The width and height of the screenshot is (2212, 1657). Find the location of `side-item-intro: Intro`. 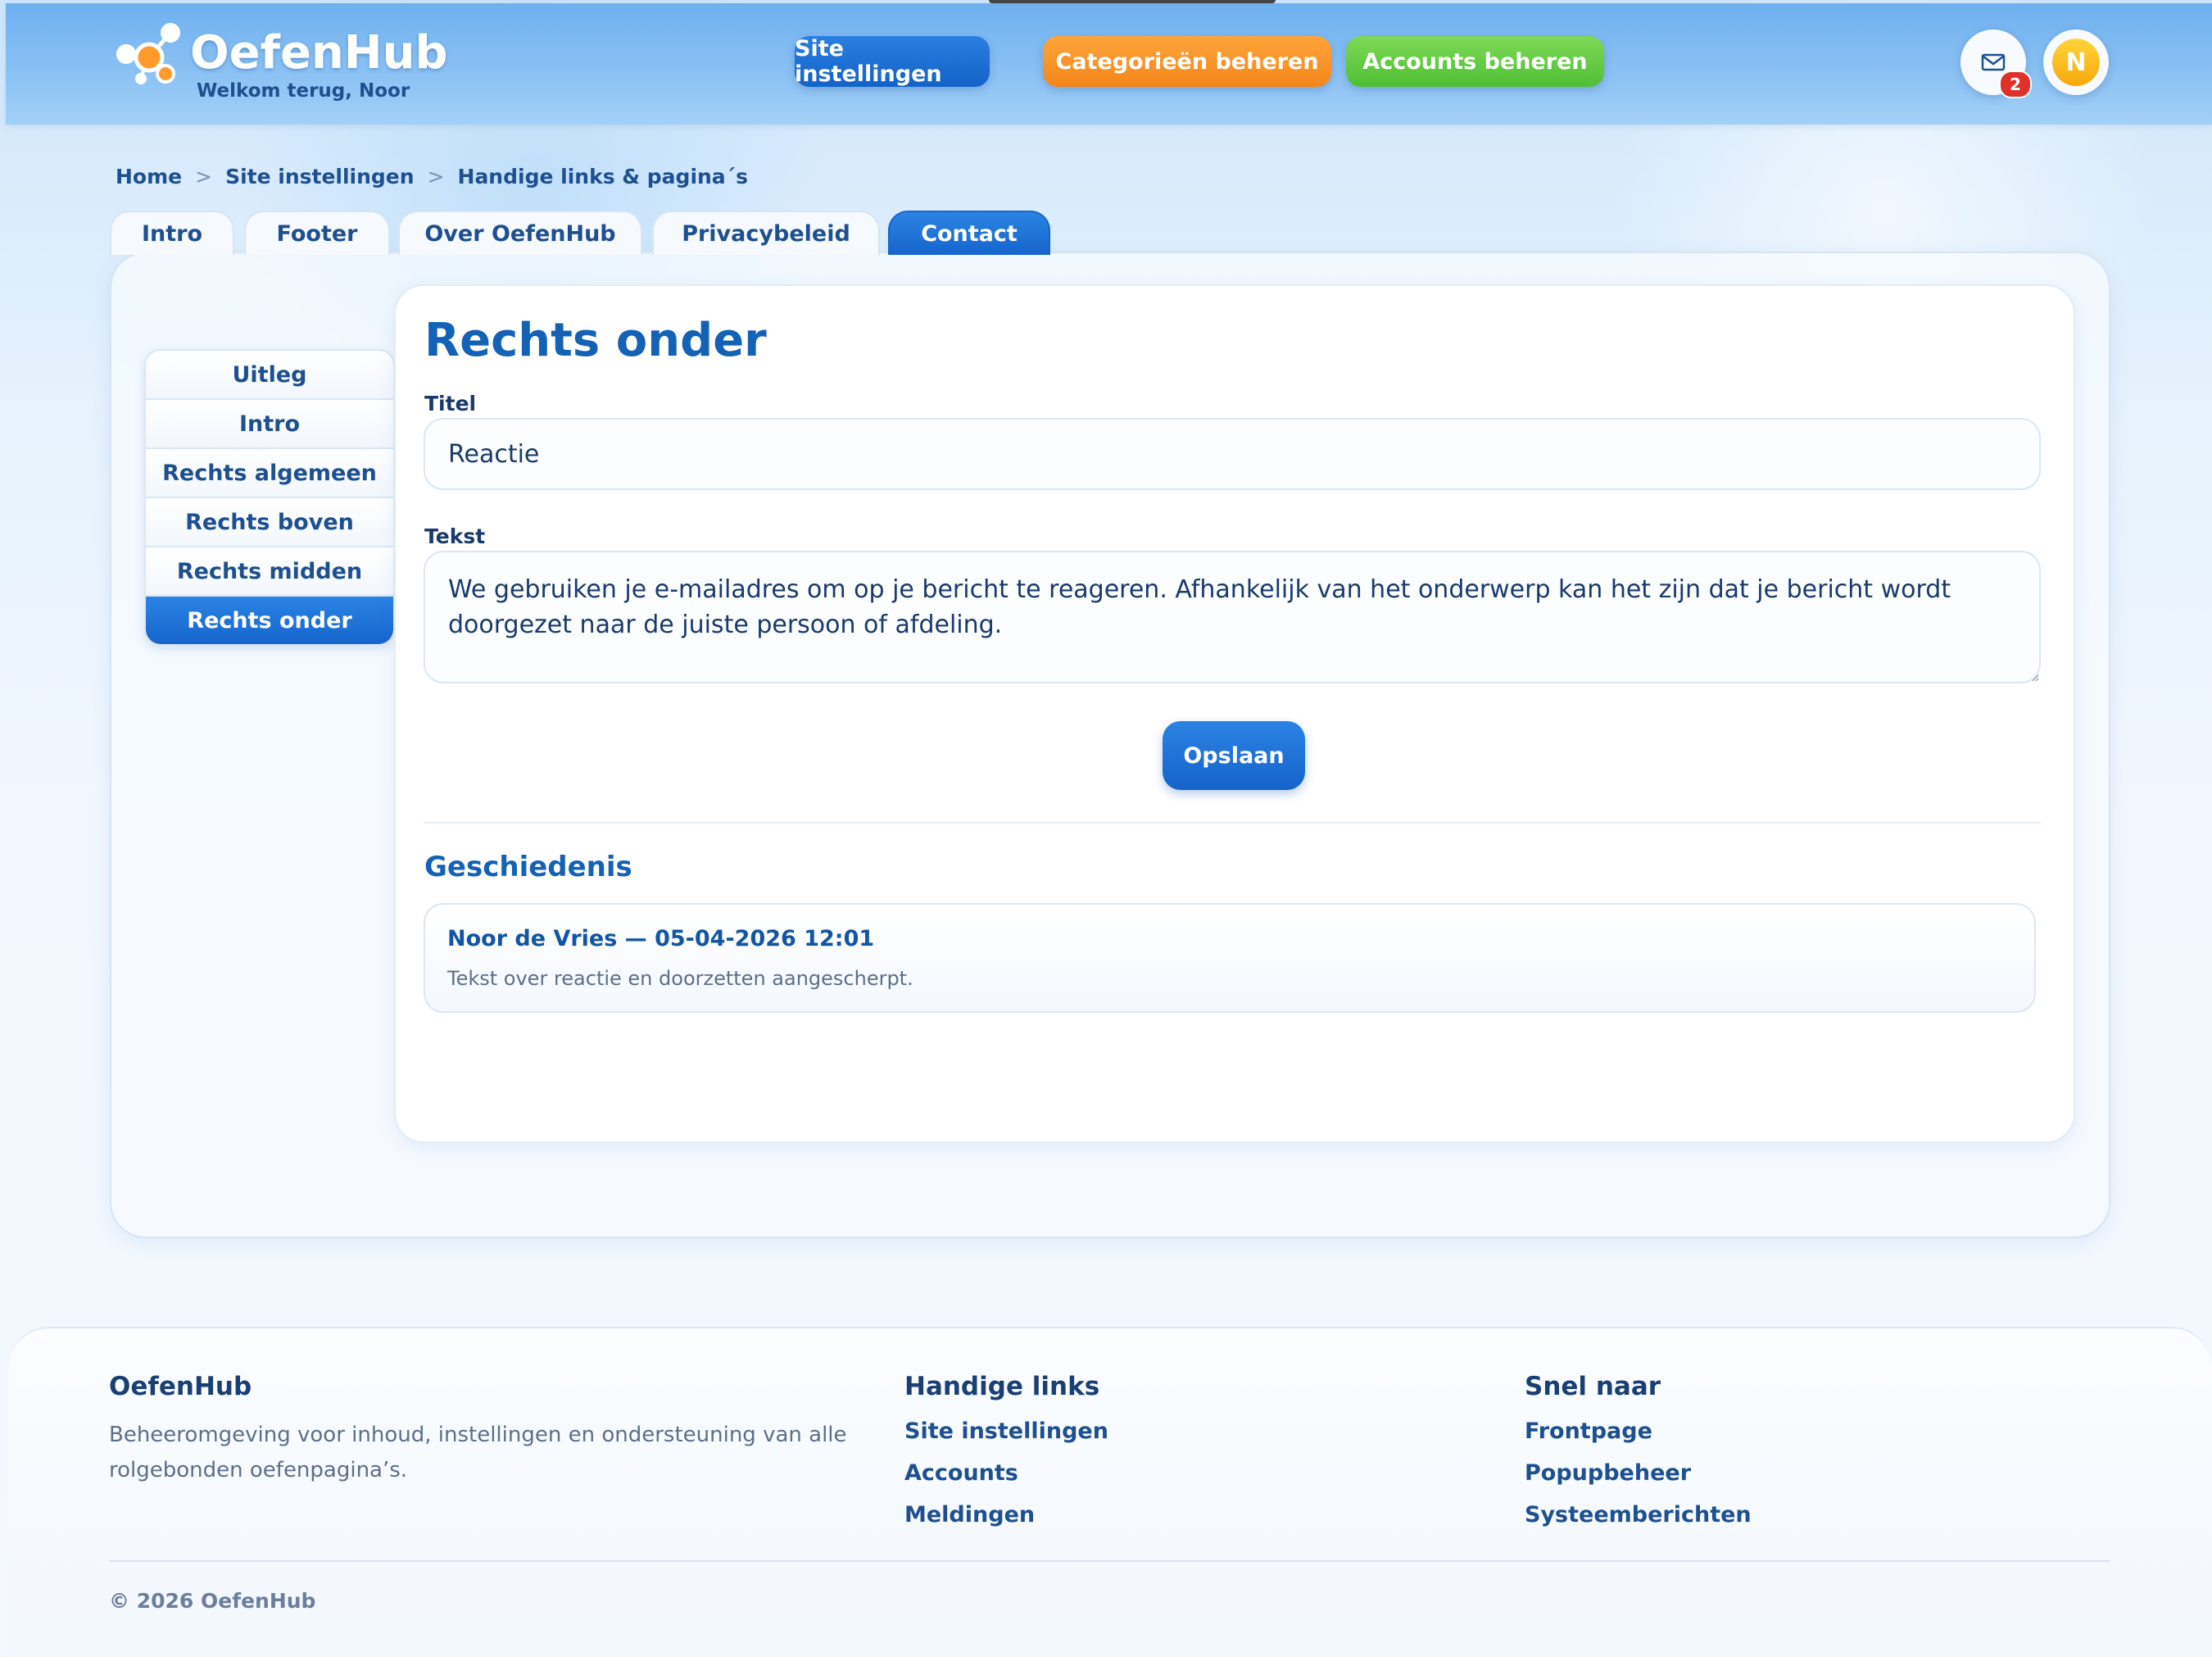

side-item-intro: Intro is located at coordinates (269, 424).